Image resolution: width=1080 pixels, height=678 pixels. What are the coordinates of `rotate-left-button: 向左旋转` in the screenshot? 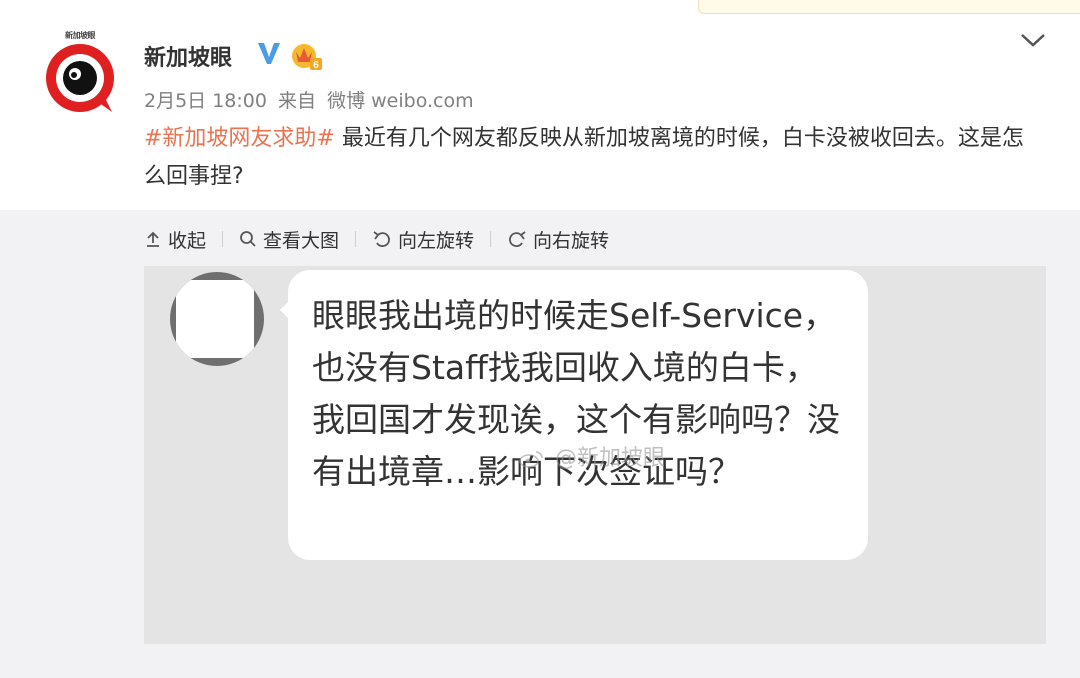 It's located at (423, 239).